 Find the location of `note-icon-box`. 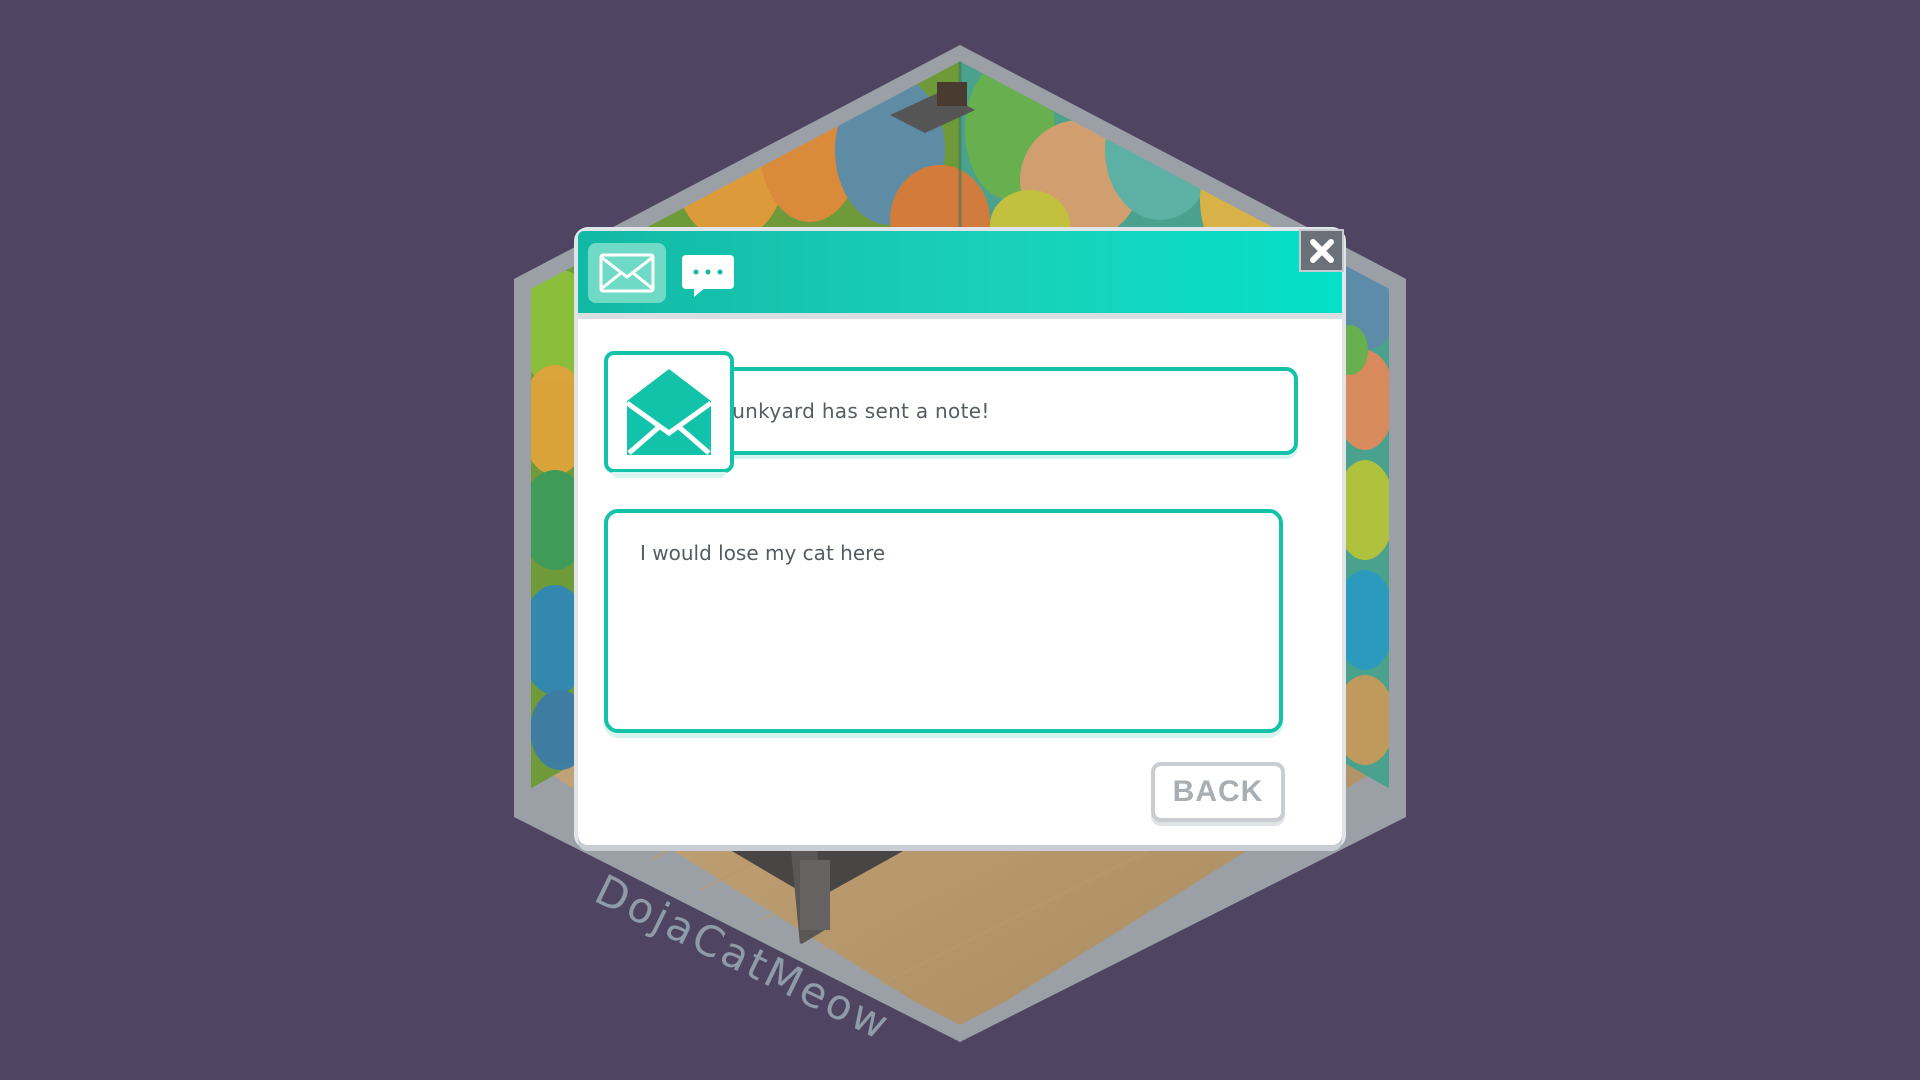

note-icon-box is located at coordinates (669, 414).